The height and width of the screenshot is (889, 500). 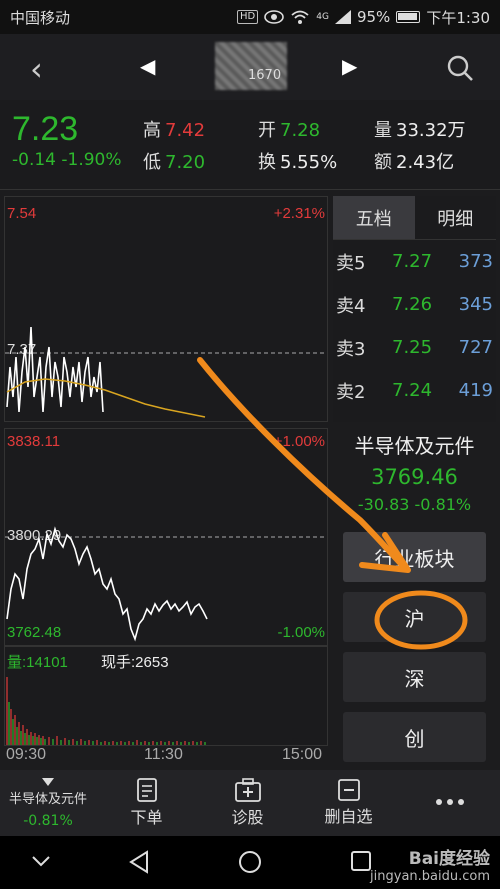 What do you see at coordinates (425, 162) in the screenshot?
I see `amount-value: 2.43亿` at bounding box center [425, 162].